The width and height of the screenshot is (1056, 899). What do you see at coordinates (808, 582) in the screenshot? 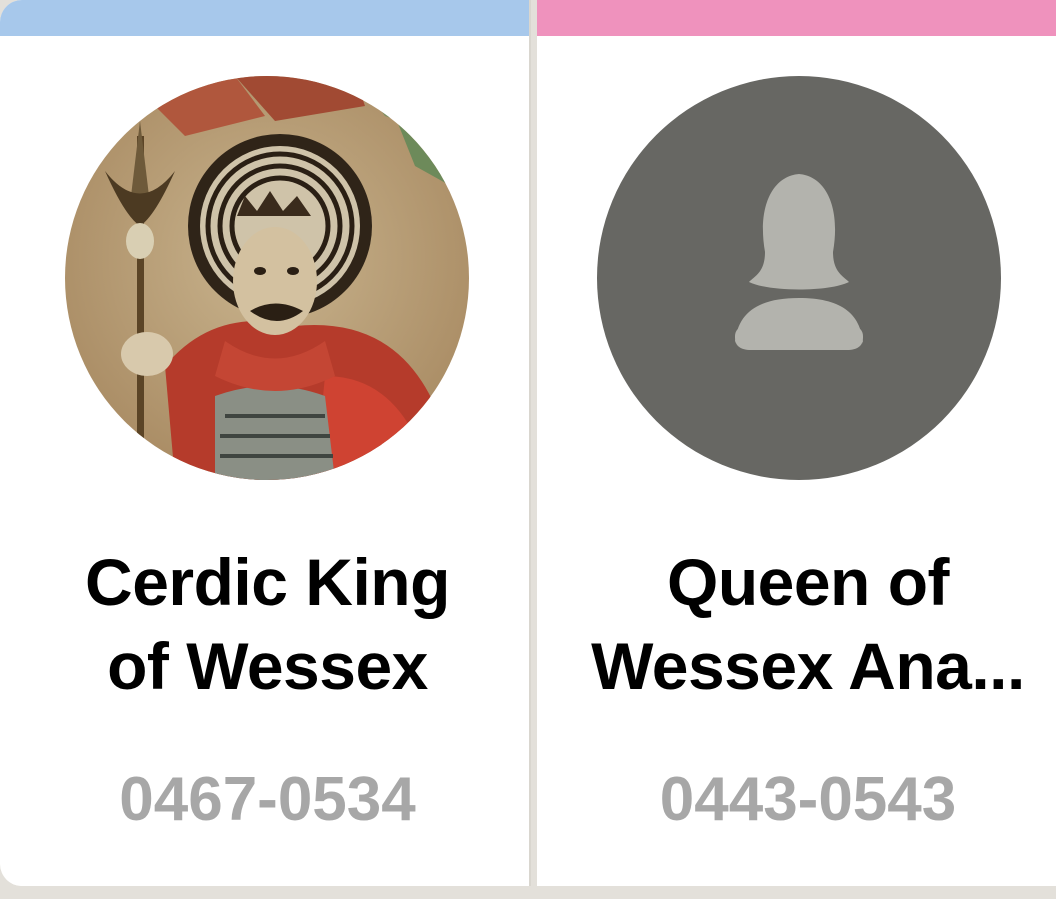
I see `person-name-line-1: Queen of` at bounding box center [808, 582].